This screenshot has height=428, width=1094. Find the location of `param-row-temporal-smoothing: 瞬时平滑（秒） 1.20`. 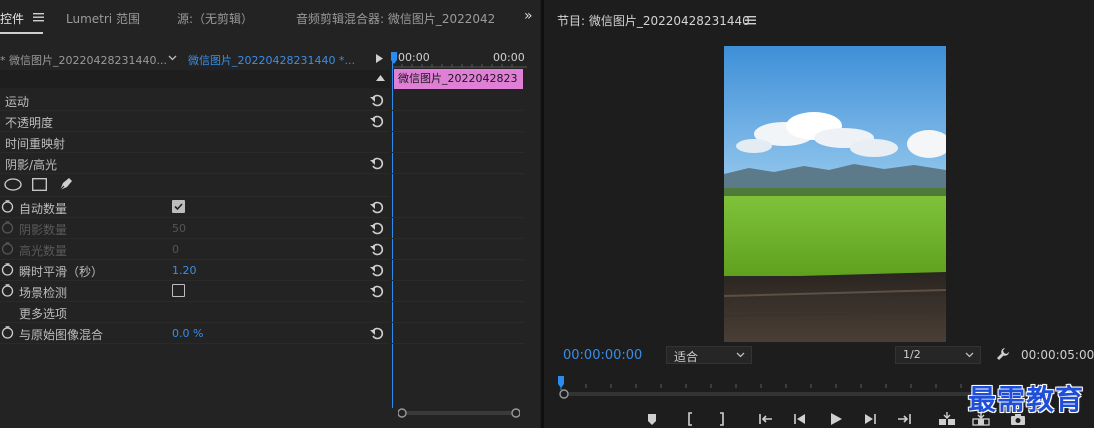

param-row-temporal-smoothing: 瞬时平滑（秒） 1.20 is located at coordinates (195, 270).